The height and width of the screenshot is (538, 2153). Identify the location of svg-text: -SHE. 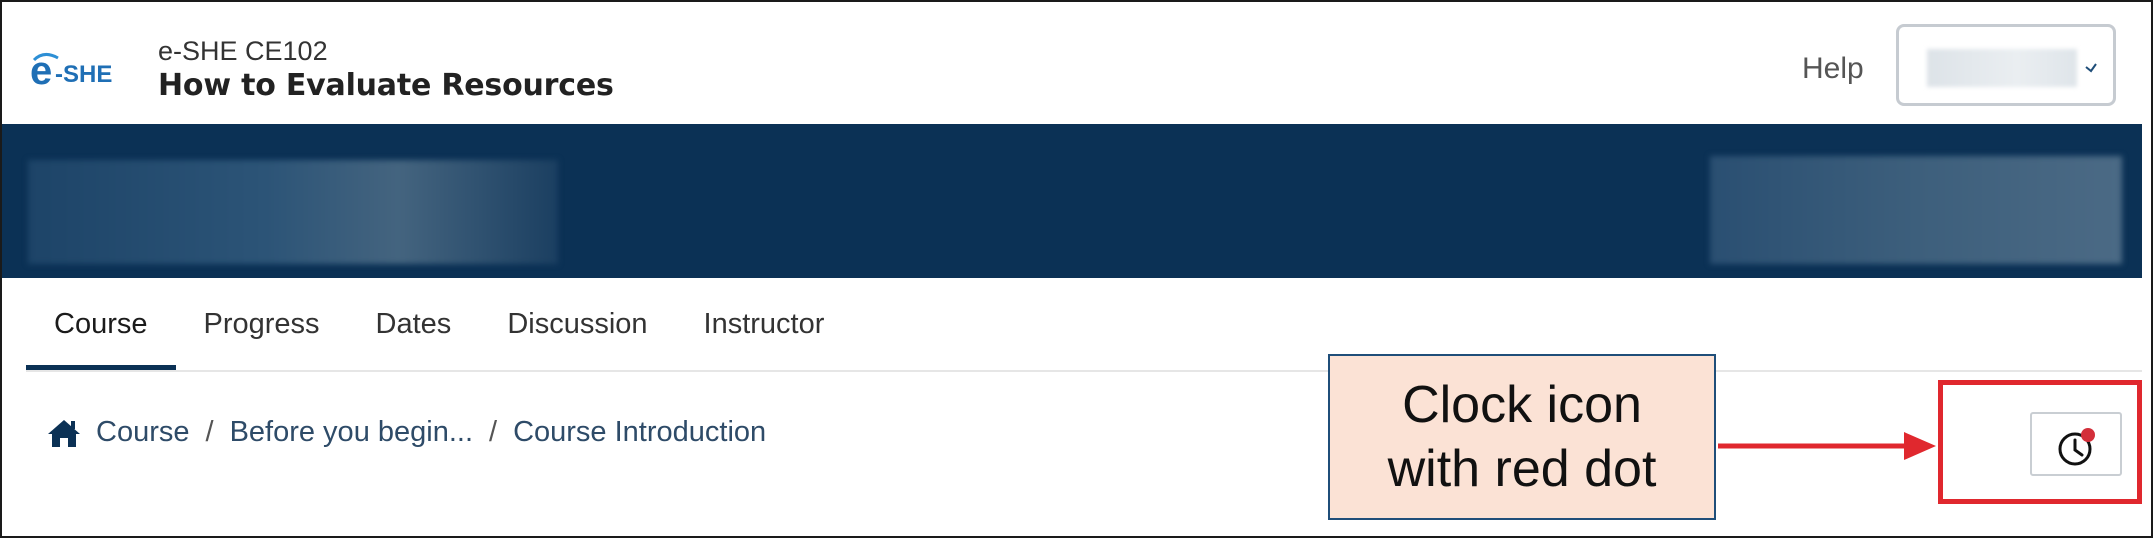
(83, 74).